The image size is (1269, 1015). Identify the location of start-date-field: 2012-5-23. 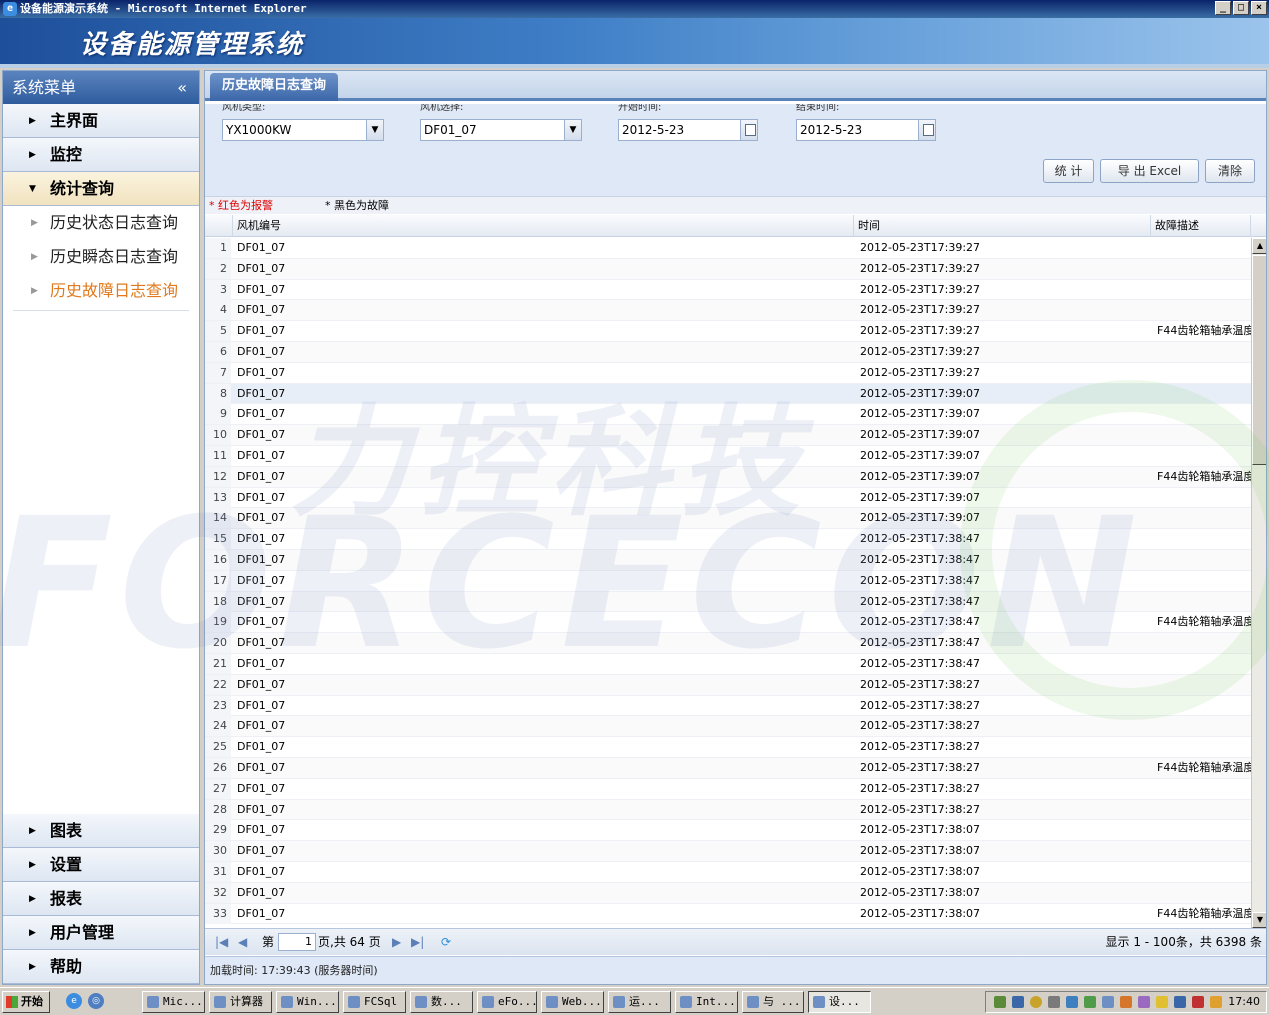
(688, 130).